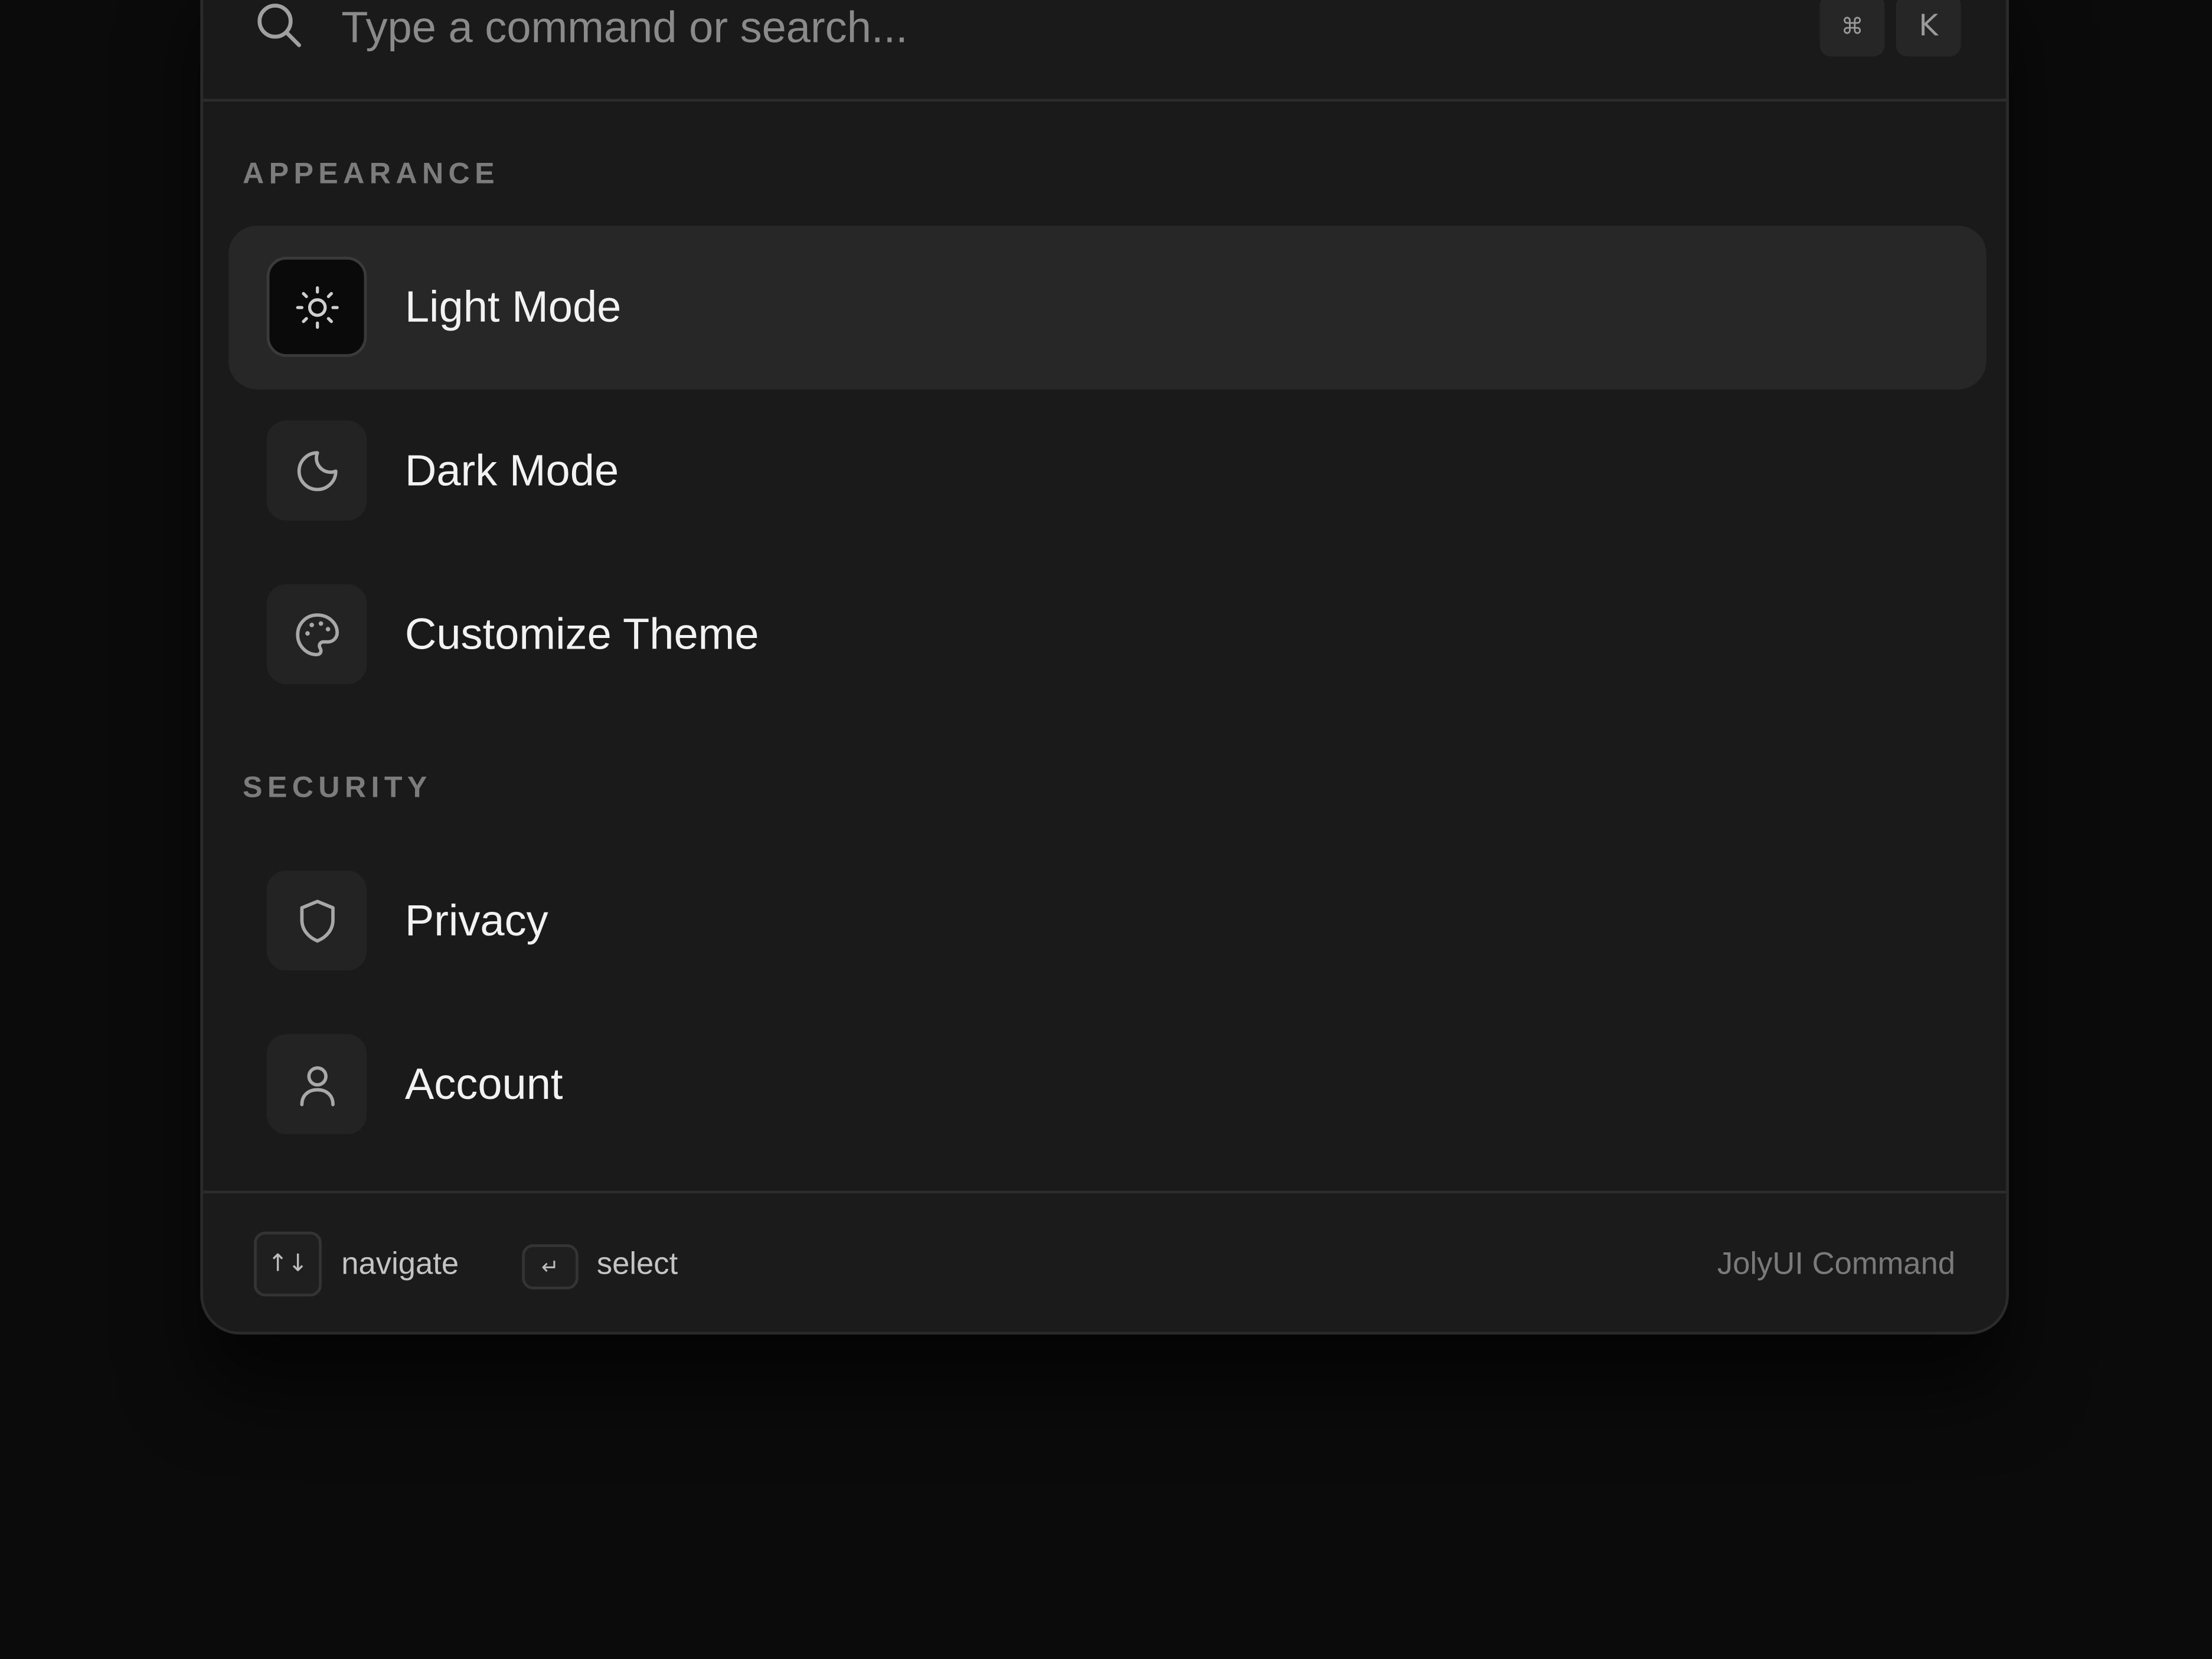  What do you see at coordinates (550, 1267) in the screenshot?
I see `enter-key-hint: ↵` at bounding box center [550, 1267].